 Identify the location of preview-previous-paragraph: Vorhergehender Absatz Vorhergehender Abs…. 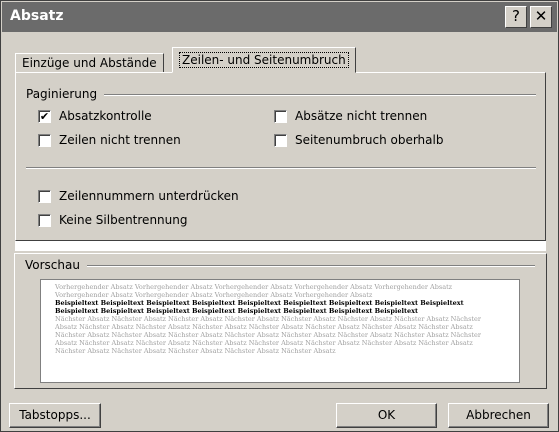
(254, 291).